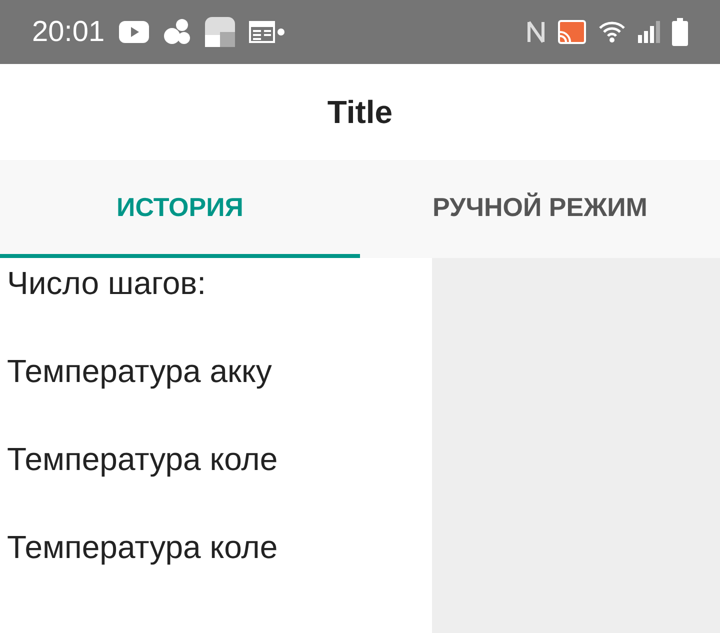 This screenshot has height=633, width=720. What do you see at coordinates (107, 283) in the screenshot?
I see `field-label: Число шагов:` at bounding box center [107, 283].